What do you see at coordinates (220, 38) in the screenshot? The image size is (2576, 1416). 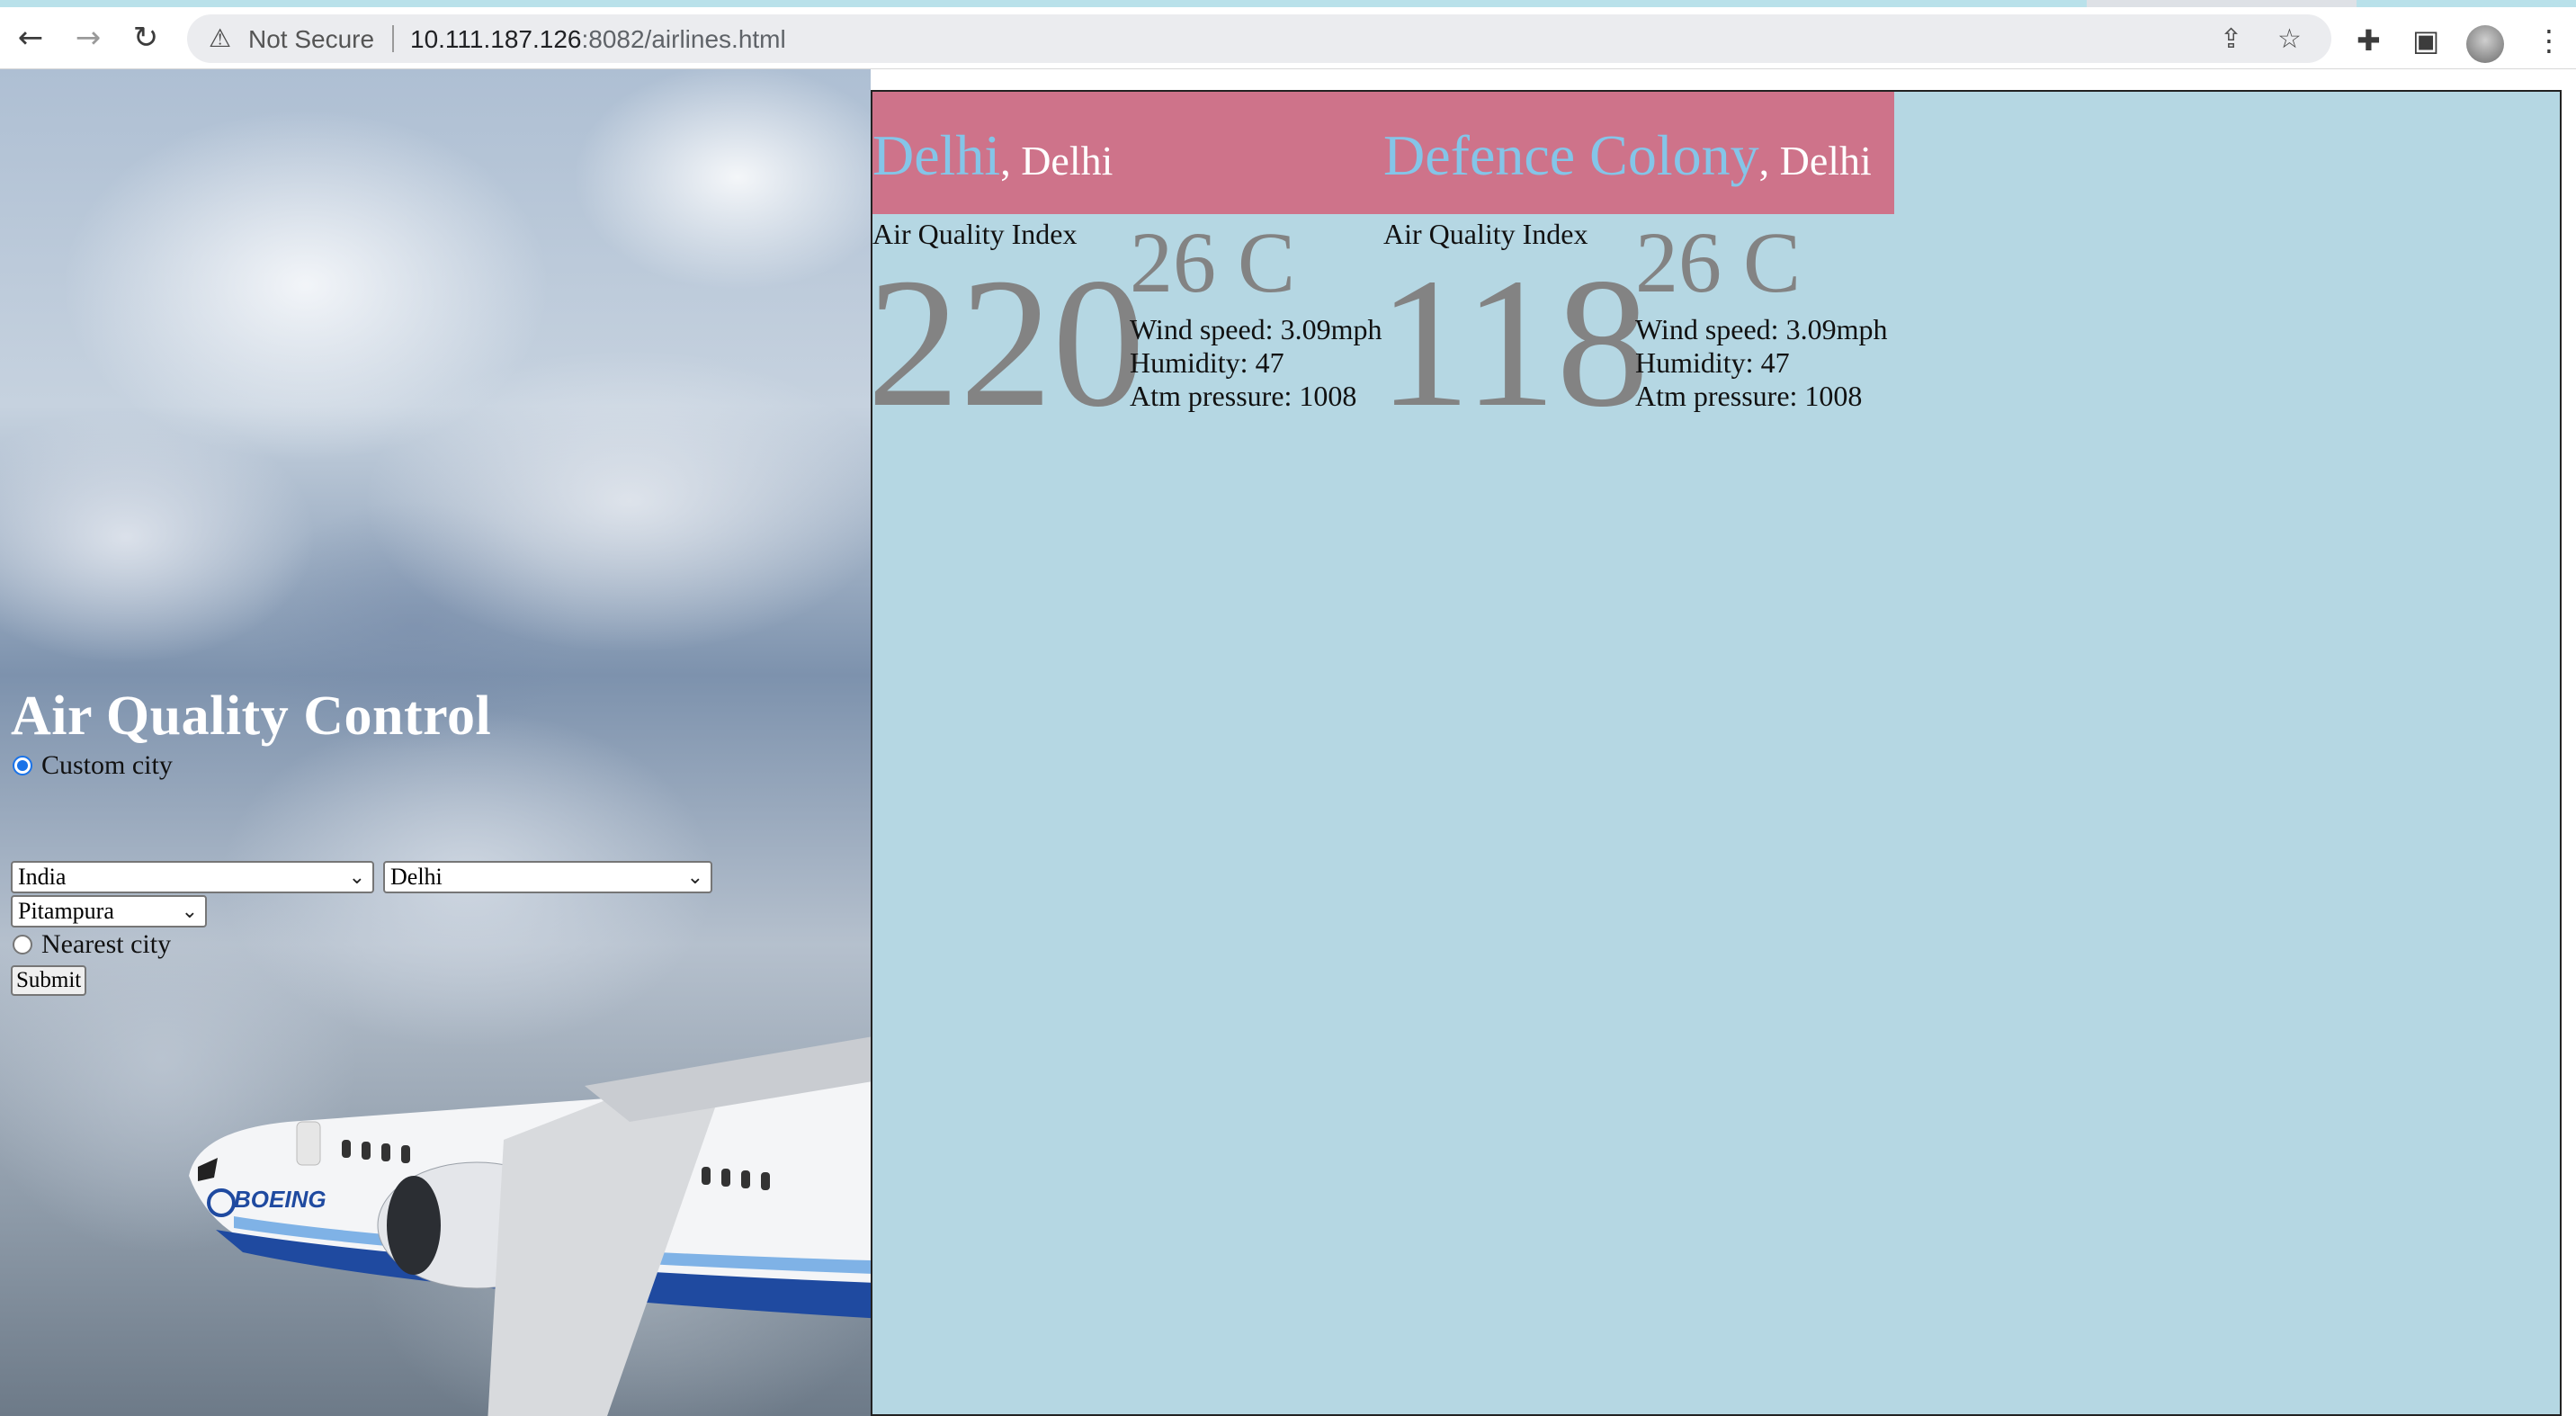 I see `warning-icon: ⚠` at bounding box center [220, 38].